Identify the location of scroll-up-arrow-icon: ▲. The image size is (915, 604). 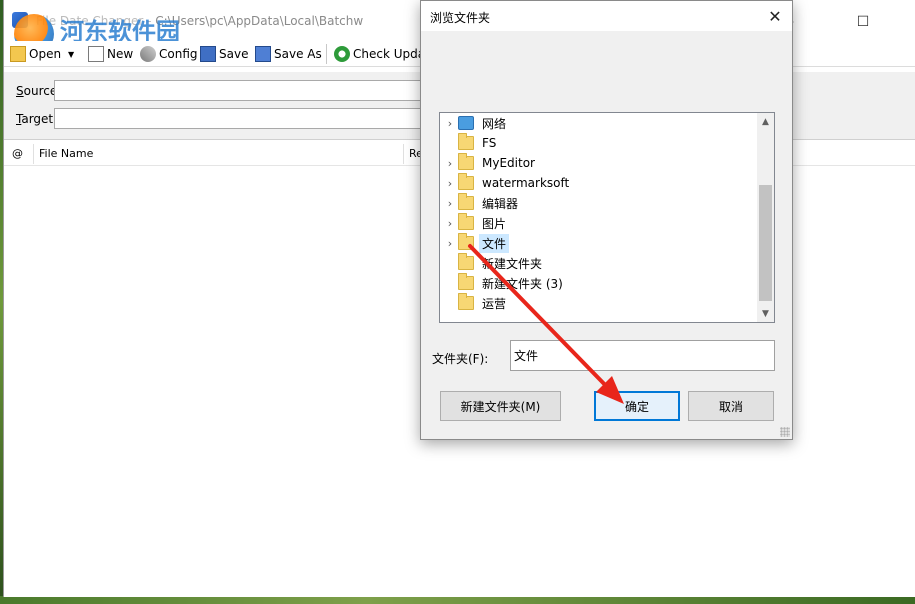
(765, 121).